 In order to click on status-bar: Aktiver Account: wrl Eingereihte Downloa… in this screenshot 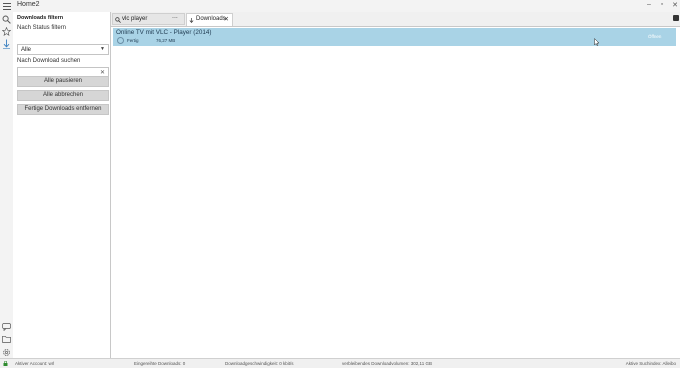, I will do `click(340, 363)`.